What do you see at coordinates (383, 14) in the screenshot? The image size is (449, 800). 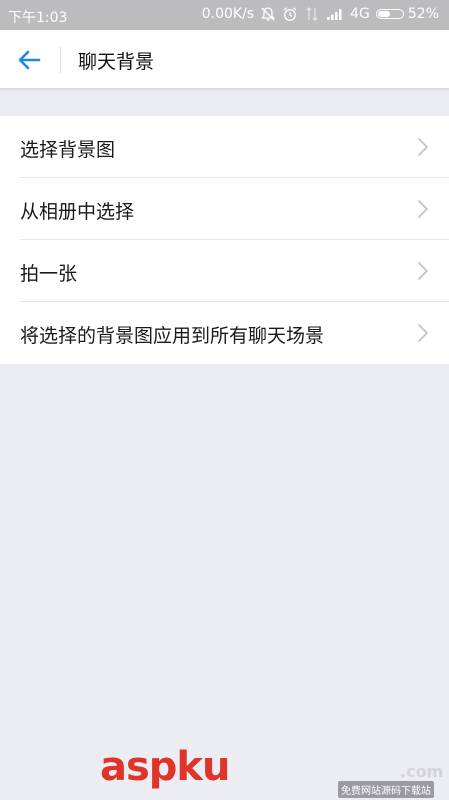 I see `battery-fill` at bounding box center [383, 14].